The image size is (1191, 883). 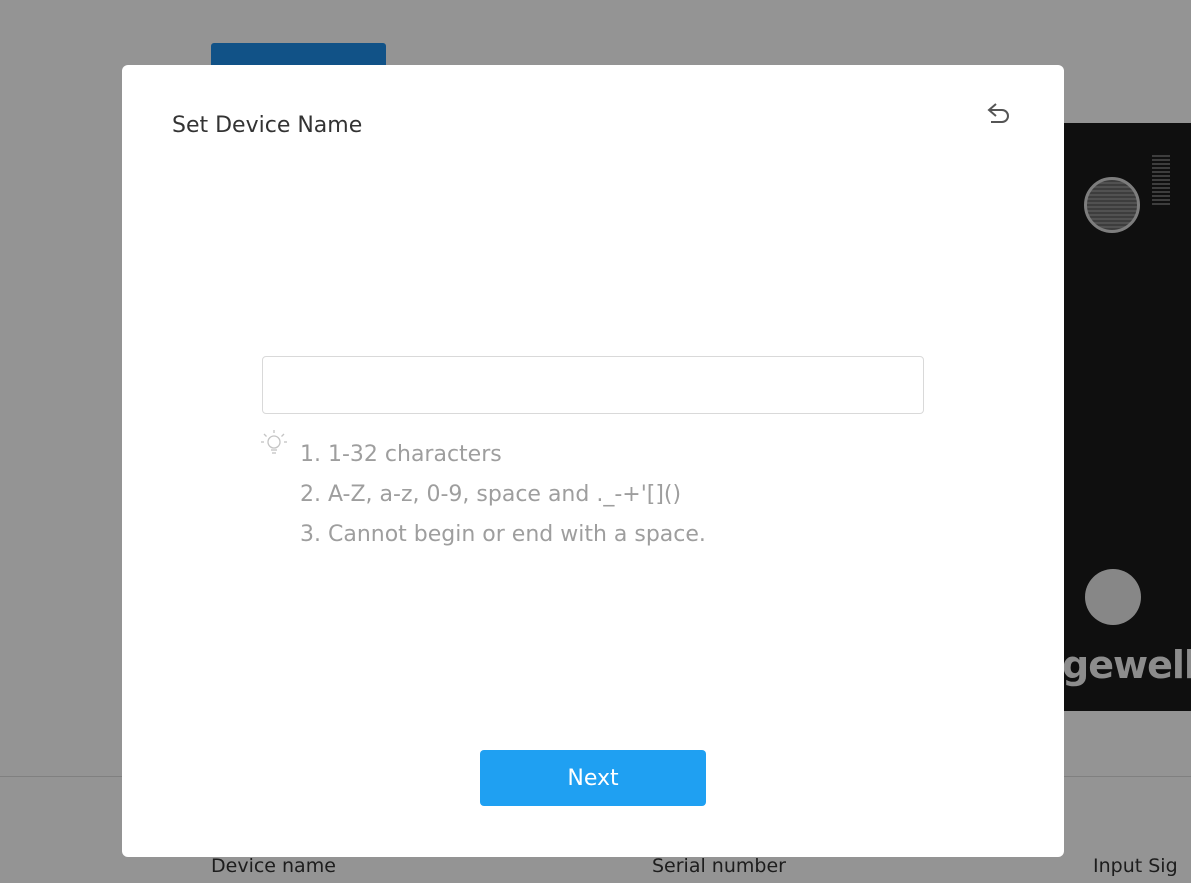 What do you see at coordinates (274, 443) in the screenshot?
I see `lightbulb-icon` at bounding box center [274, 443].